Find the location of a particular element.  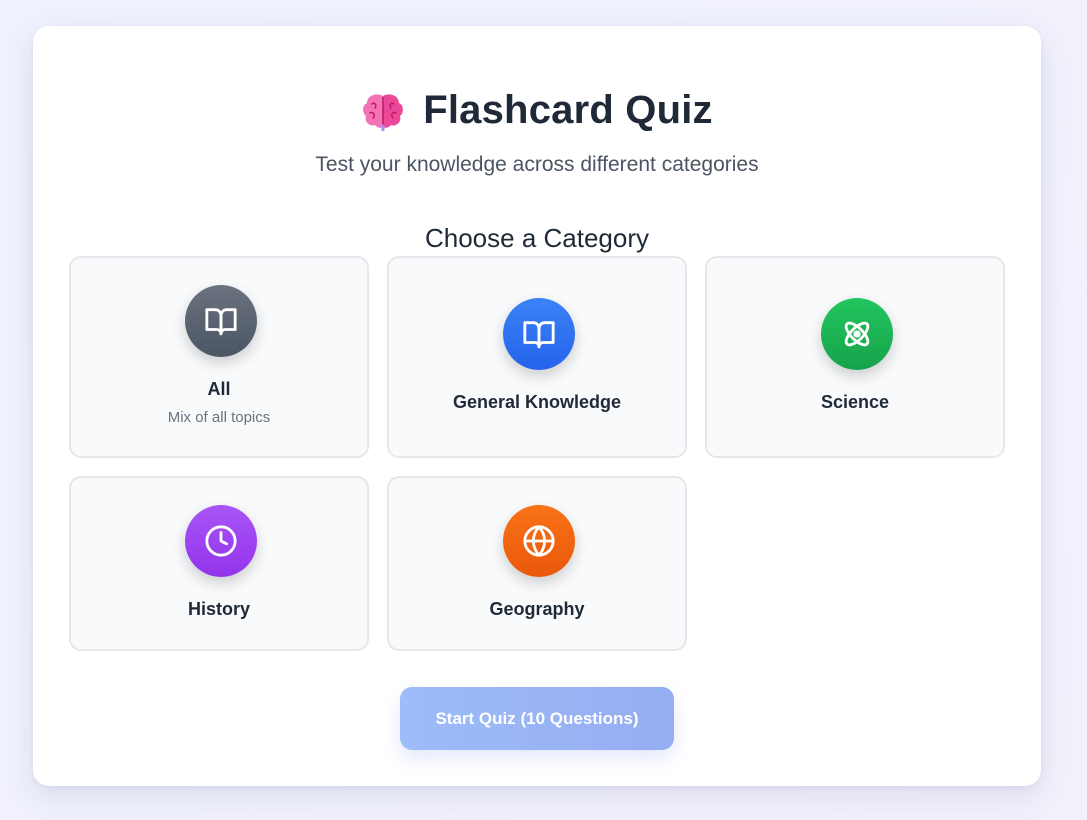

atom-icon is located at coordinates (857, 334).